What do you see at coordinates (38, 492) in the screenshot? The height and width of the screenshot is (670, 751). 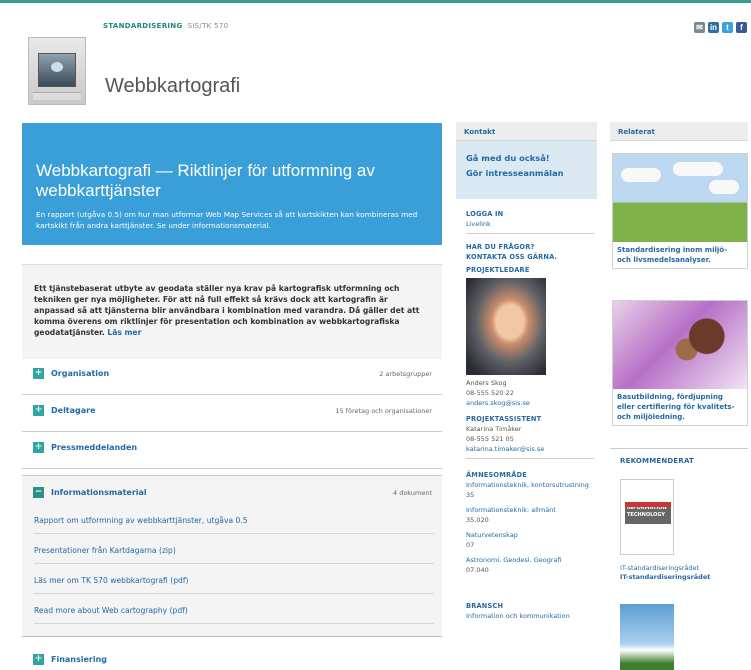 I see `collapse-icon: −` at bounding box center [38, 492].